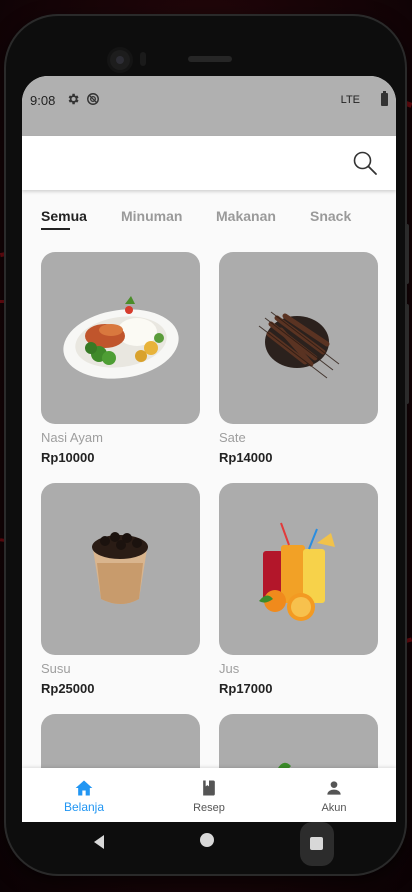 The height and width of the screenshot is (892, 412). What do you see at coordinates (84, 807) in the screenshot?
I see `nav-label: Belanja` at bounding box center [84, 807].